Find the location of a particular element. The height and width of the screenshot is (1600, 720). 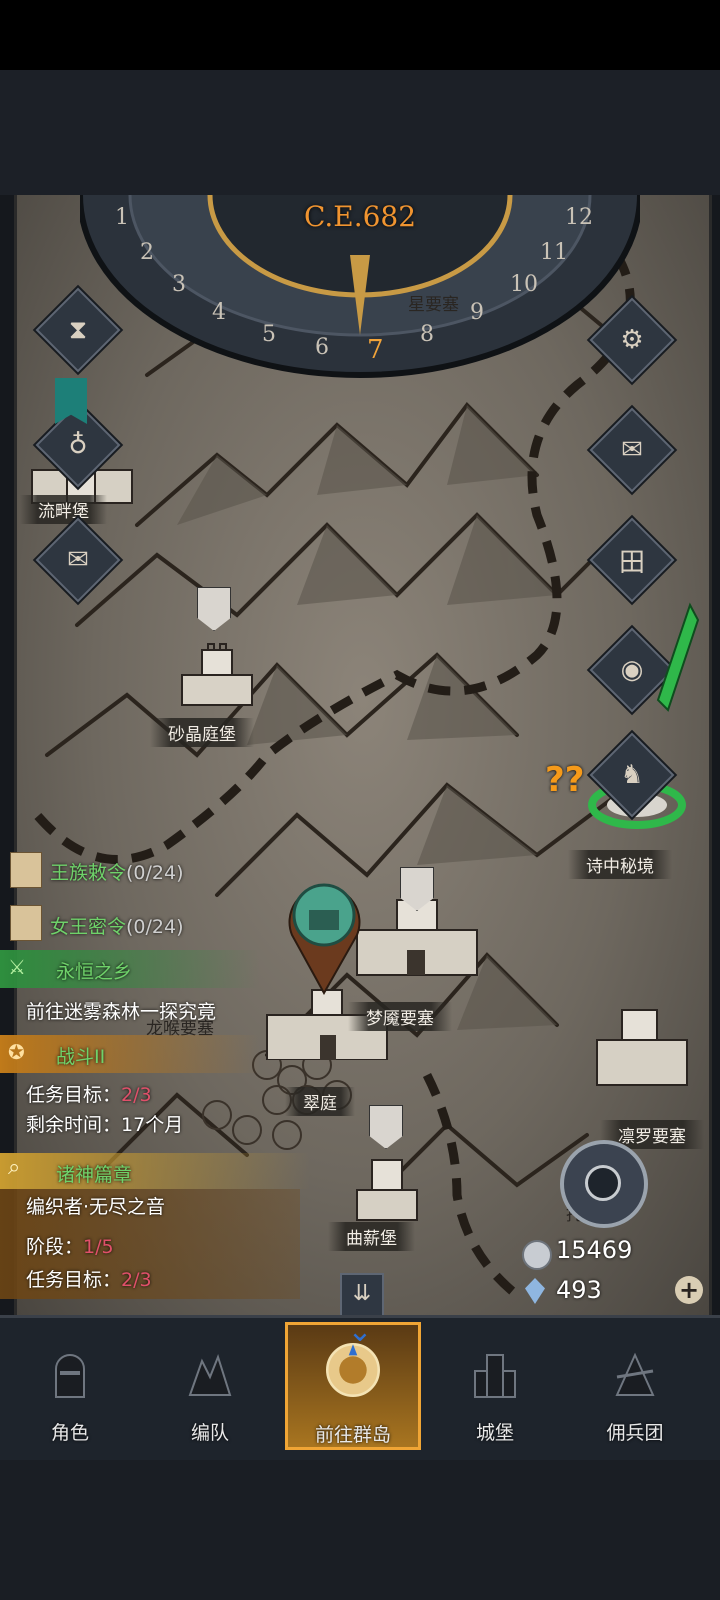

quest-gods-stage: 阶段：1/5 is located at coordinates (70, 1245).